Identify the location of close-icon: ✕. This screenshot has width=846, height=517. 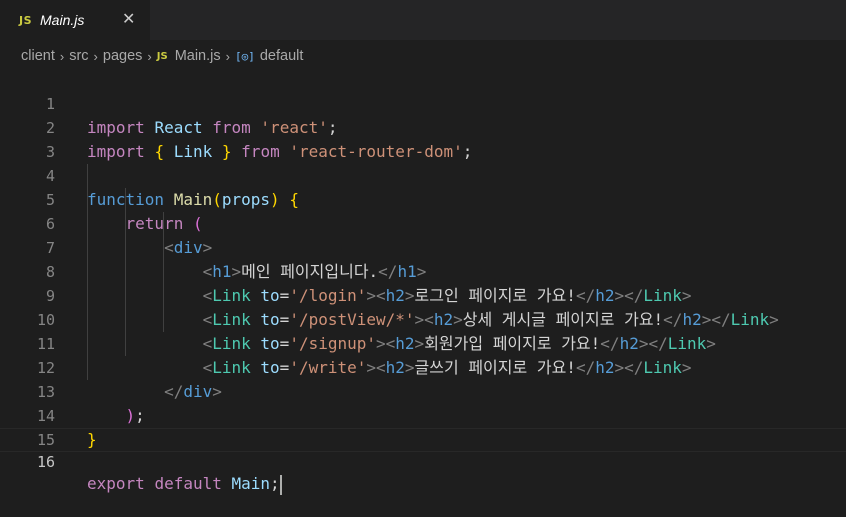
(128, 20).